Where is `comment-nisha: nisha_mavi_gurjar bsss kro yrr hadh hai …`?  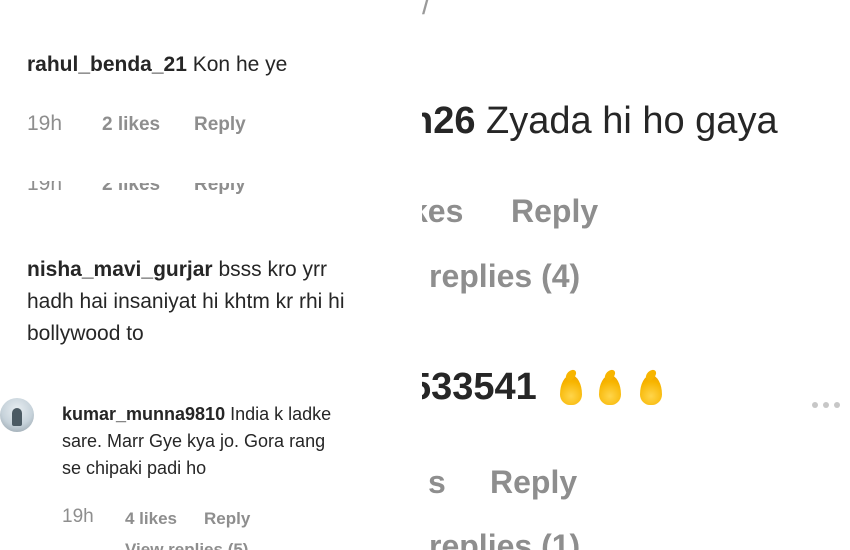
comment-nisha: nisha_mavi_gurjar bsss kro yrr hadh hai … is located at coordinates (186, 302).